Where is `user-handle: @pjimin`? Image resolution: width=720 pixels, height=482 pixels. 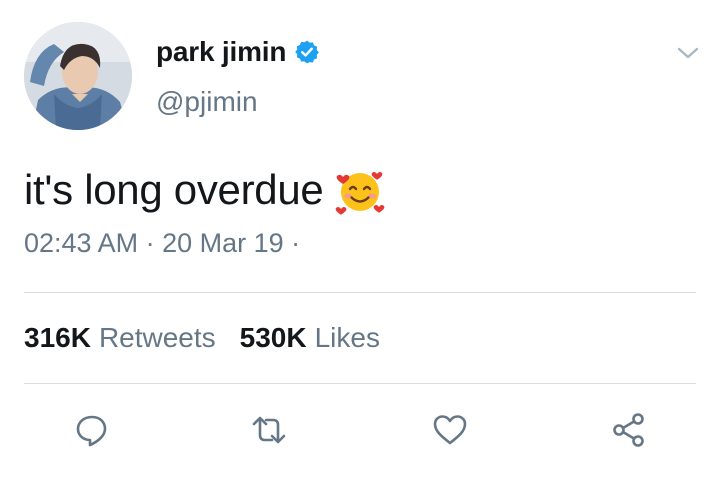 user-handle: @pjimin is located at coordinates (207, 102).